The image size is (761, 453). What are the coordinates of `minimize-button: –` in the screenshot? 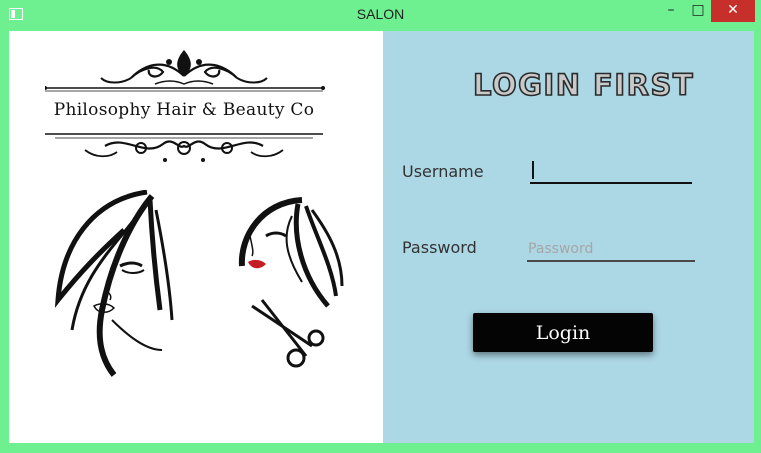 It's located at (671, 11).